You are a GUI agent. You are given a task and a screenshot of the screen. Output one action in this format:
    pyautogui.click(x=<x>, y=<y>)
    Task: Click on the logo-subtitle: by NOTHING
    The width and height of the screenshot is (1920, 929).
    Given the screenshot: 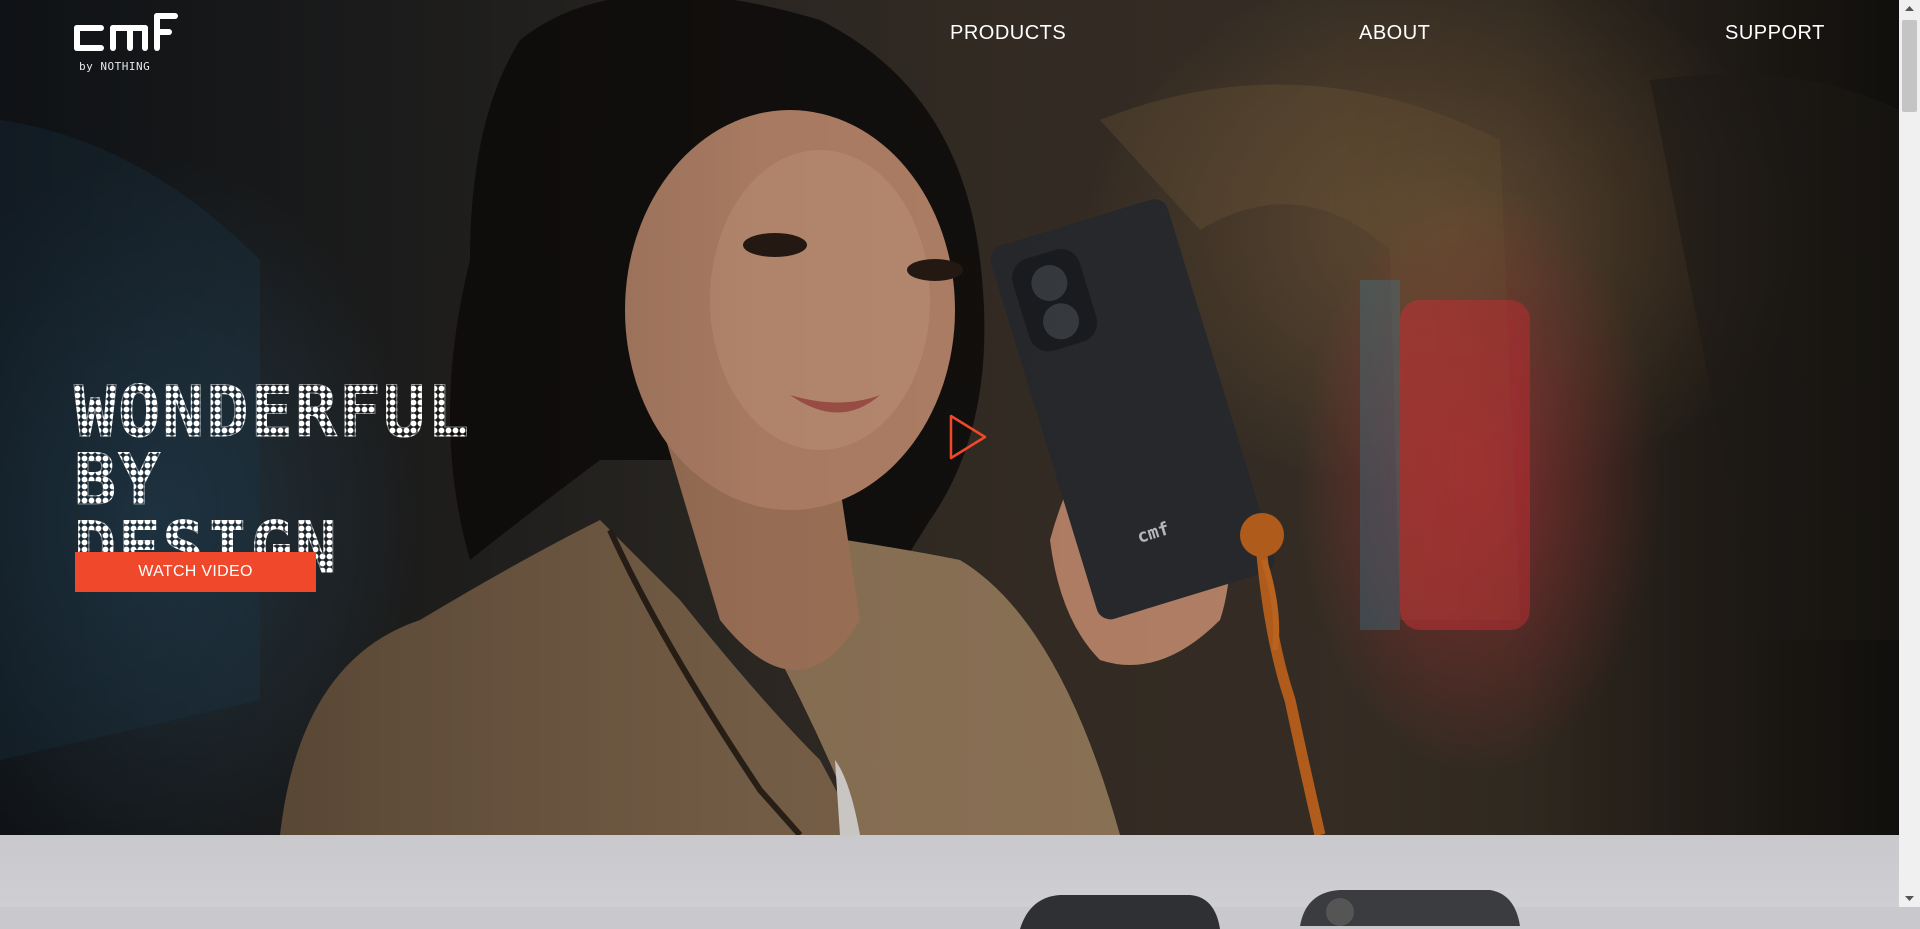 What is the action you would take?
    pyautogui.click(x=115, y=66)
    